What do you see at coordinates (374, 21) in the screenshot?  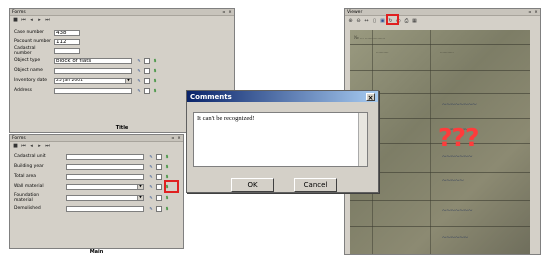 I see `page-icon: ▯` at bounding box center [374, 21].